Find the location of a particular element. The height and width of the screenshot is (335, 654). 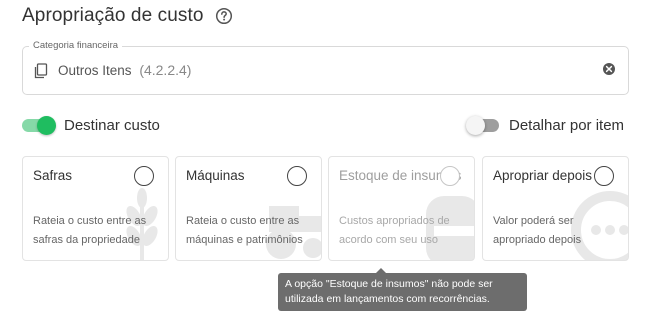

detalhar-por-item-label: Detalhar por item is located at coordinates (567, 125).